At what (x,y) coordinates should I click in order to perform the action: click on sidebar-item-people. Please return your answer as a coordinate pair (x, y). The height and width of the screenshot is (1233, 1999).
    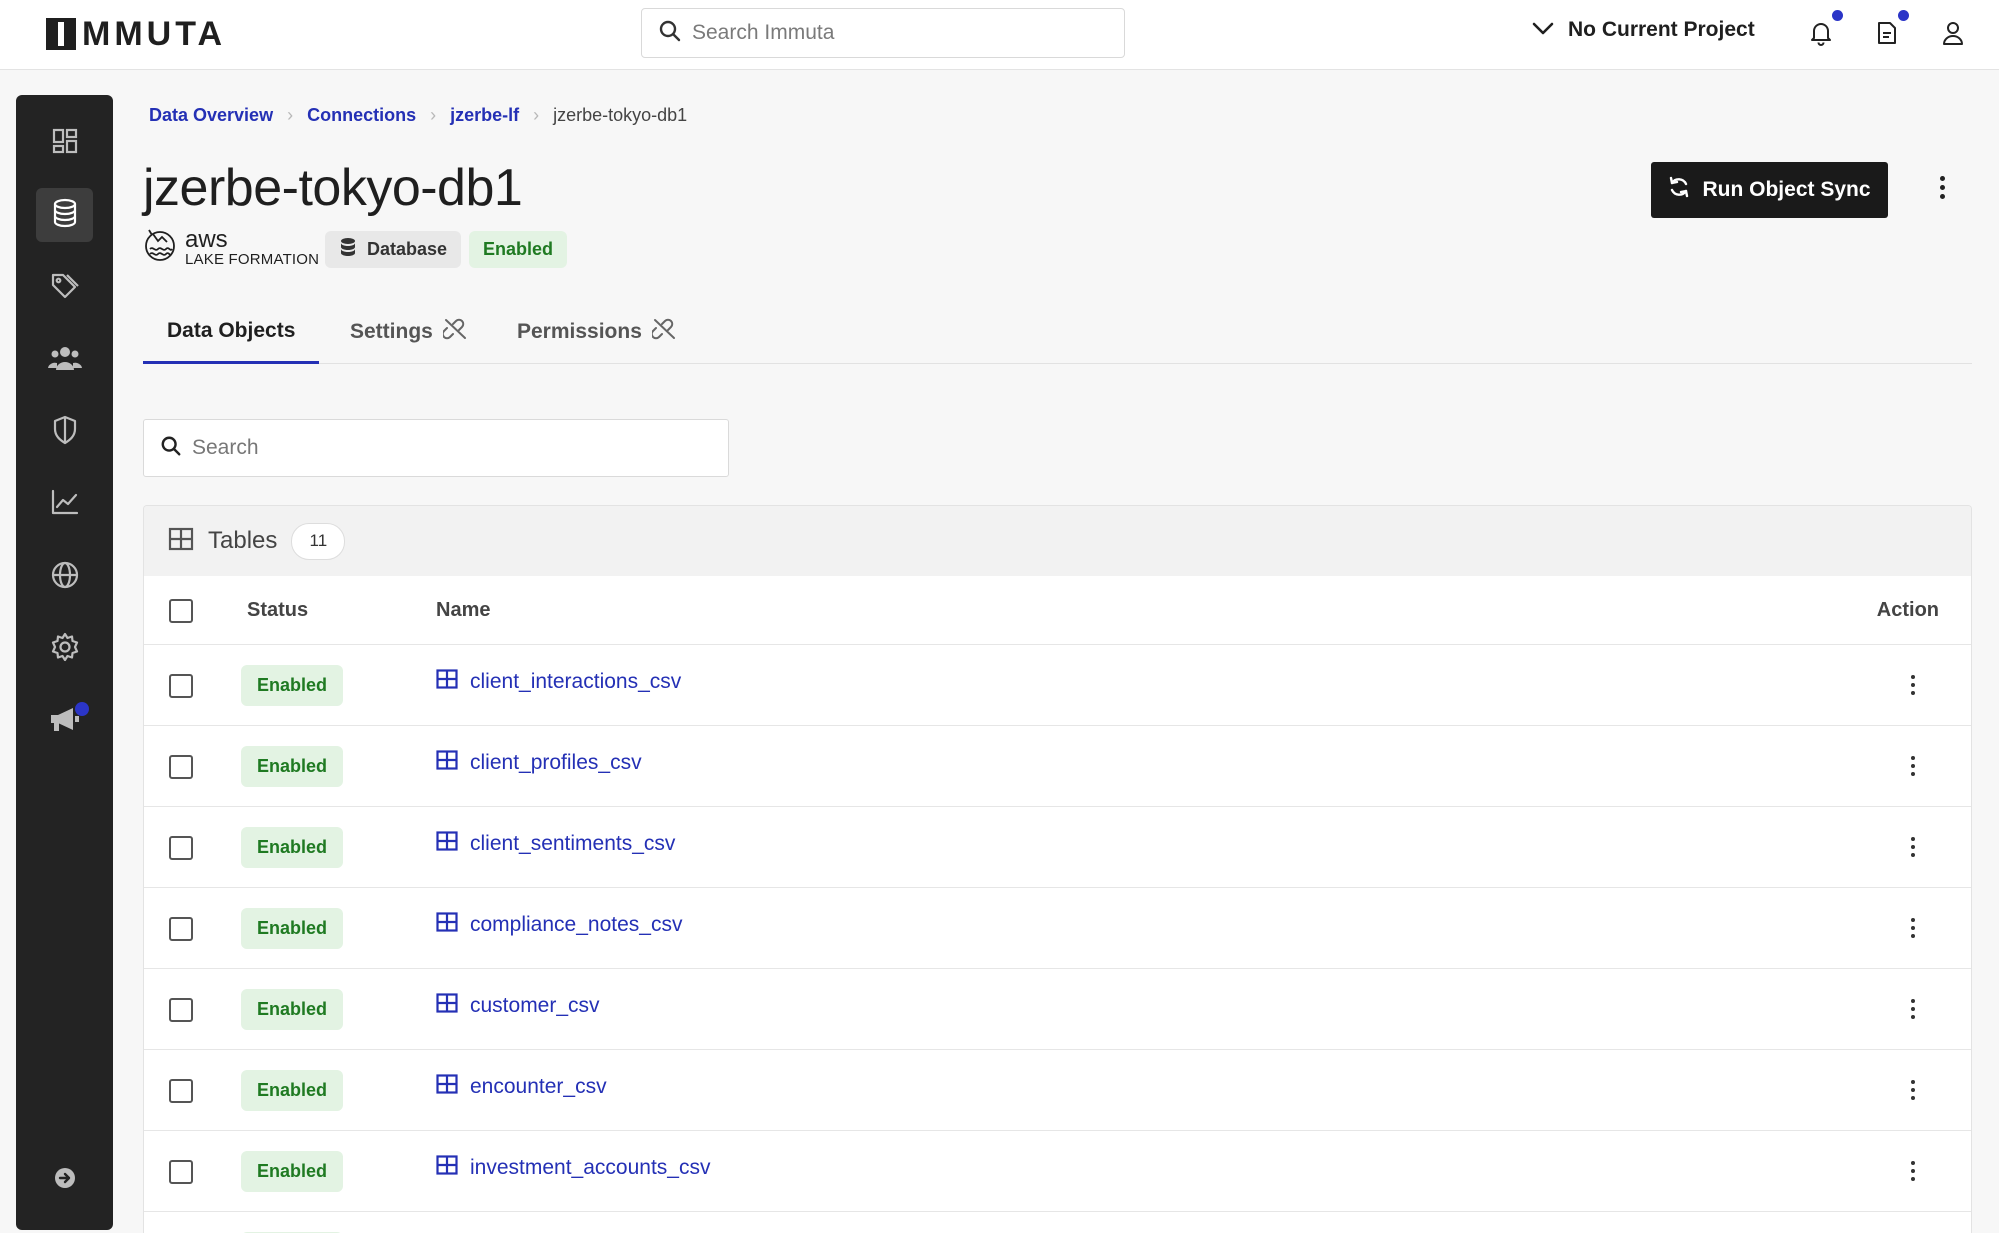
    Looking at the image, I should click on (64, 360).